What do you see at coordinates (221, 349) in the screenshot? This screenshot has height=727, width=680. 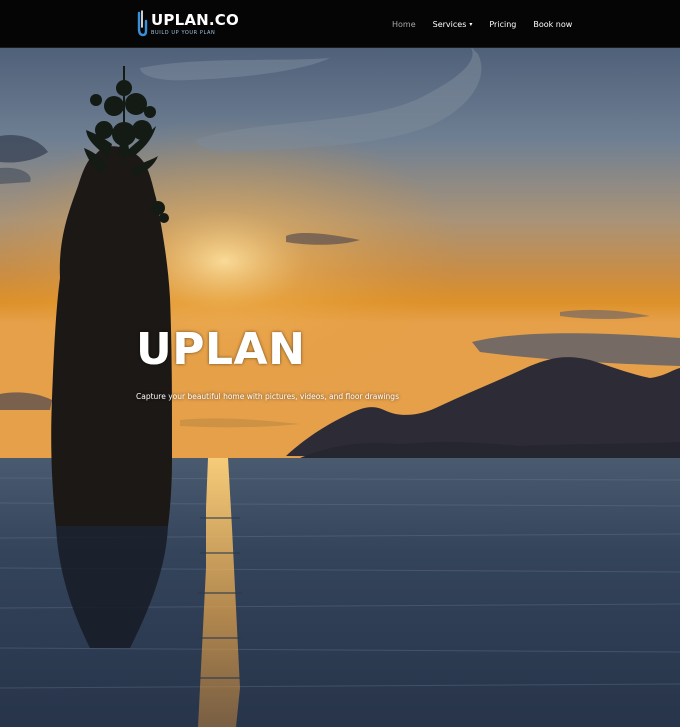 I see `hero-title: UPLAN` at bounding box center [221, 349].